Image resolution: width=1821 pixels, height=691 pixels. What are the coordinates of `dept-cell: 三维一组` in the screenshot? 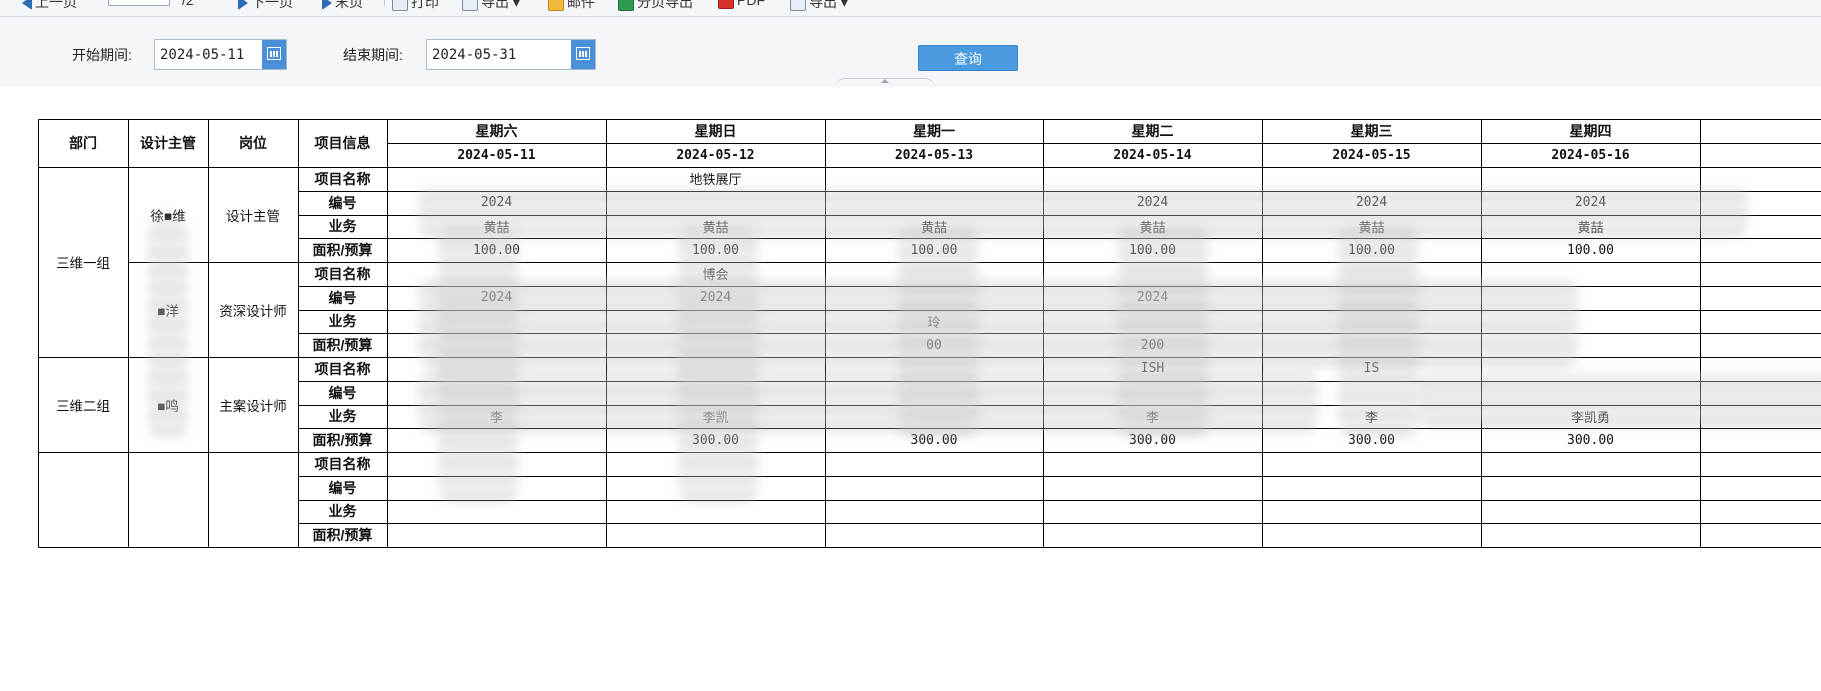 It's located at (83, 263).